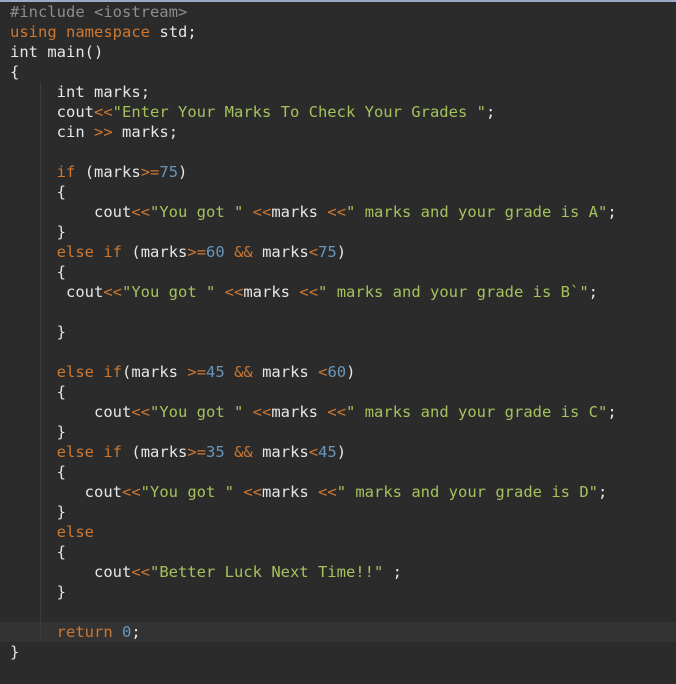  Describe the element at coordinates (338, 372) in the screenshot. I see `code-line: else if(marks >=45 && marks <60)` at that location.